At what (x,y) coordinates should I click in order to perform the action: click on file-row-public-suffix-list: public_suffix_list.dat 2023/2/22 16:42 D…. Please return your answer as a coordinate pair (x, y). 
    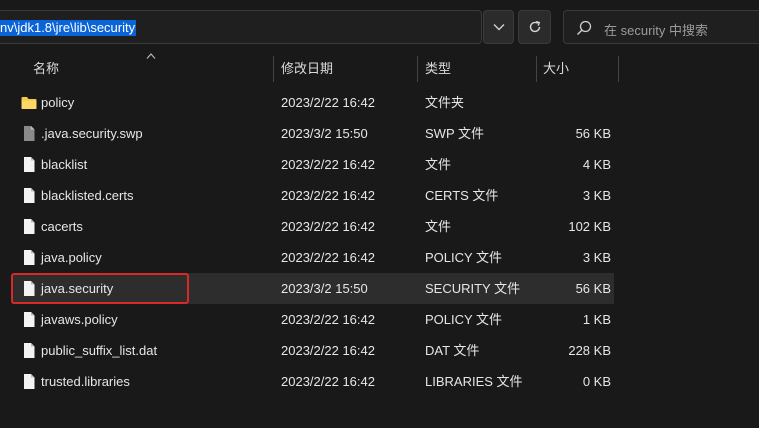
    Looking at the image, I should click on (313, 350).